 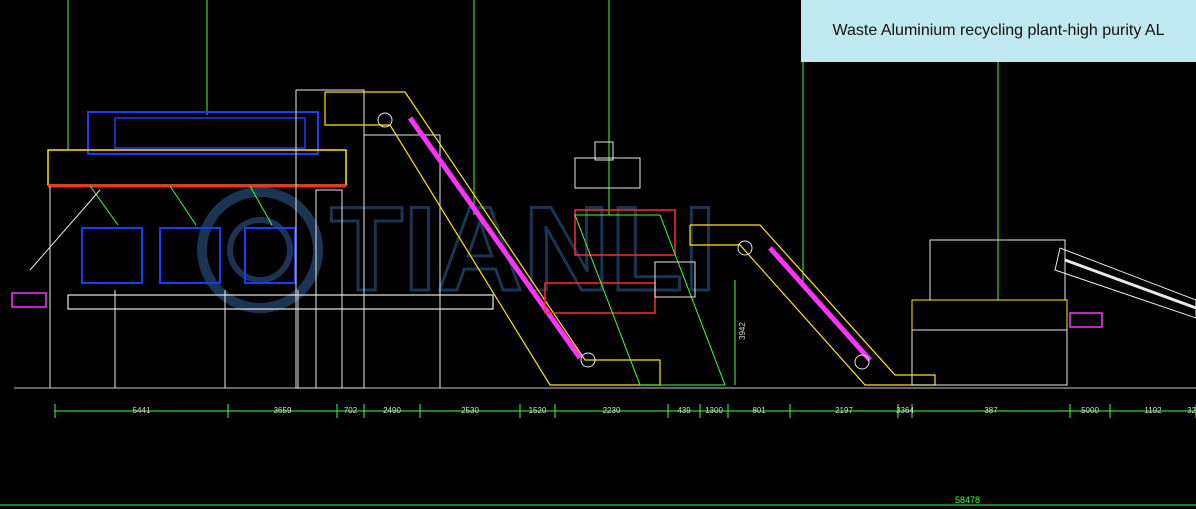 I want to click on vertical-dim-label: 3942, so click(x=742, y=331).